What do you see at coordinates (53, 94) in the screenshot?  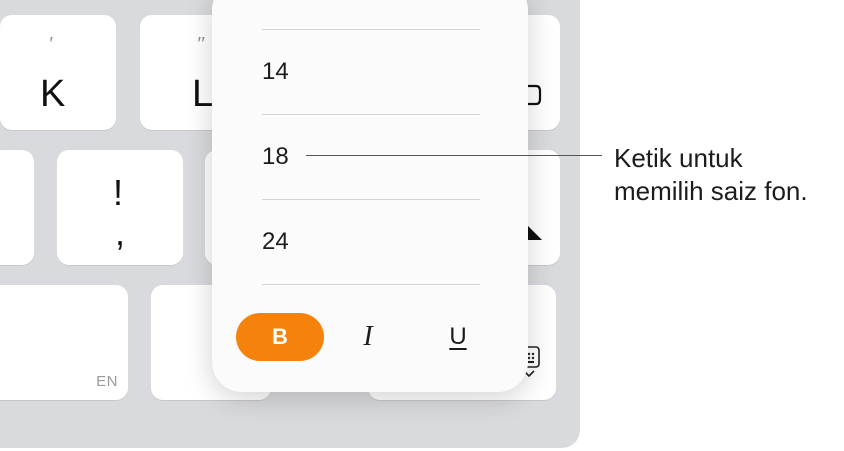 I see `key-k-label: K` at bounding box center [53, 94].